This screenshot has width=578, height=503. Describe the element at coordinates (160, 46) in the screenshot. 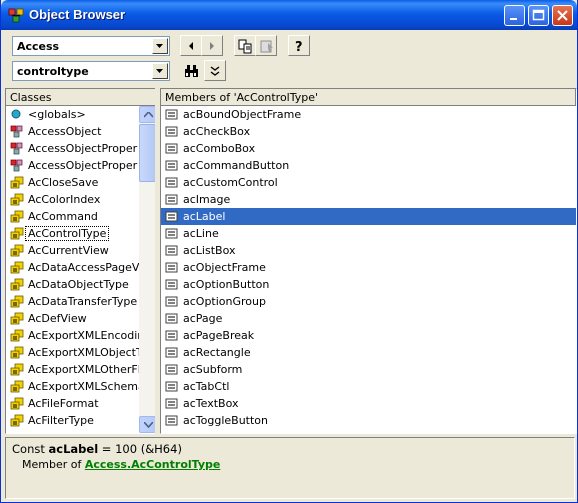

I see `library-dropdown-arrow` at that location.